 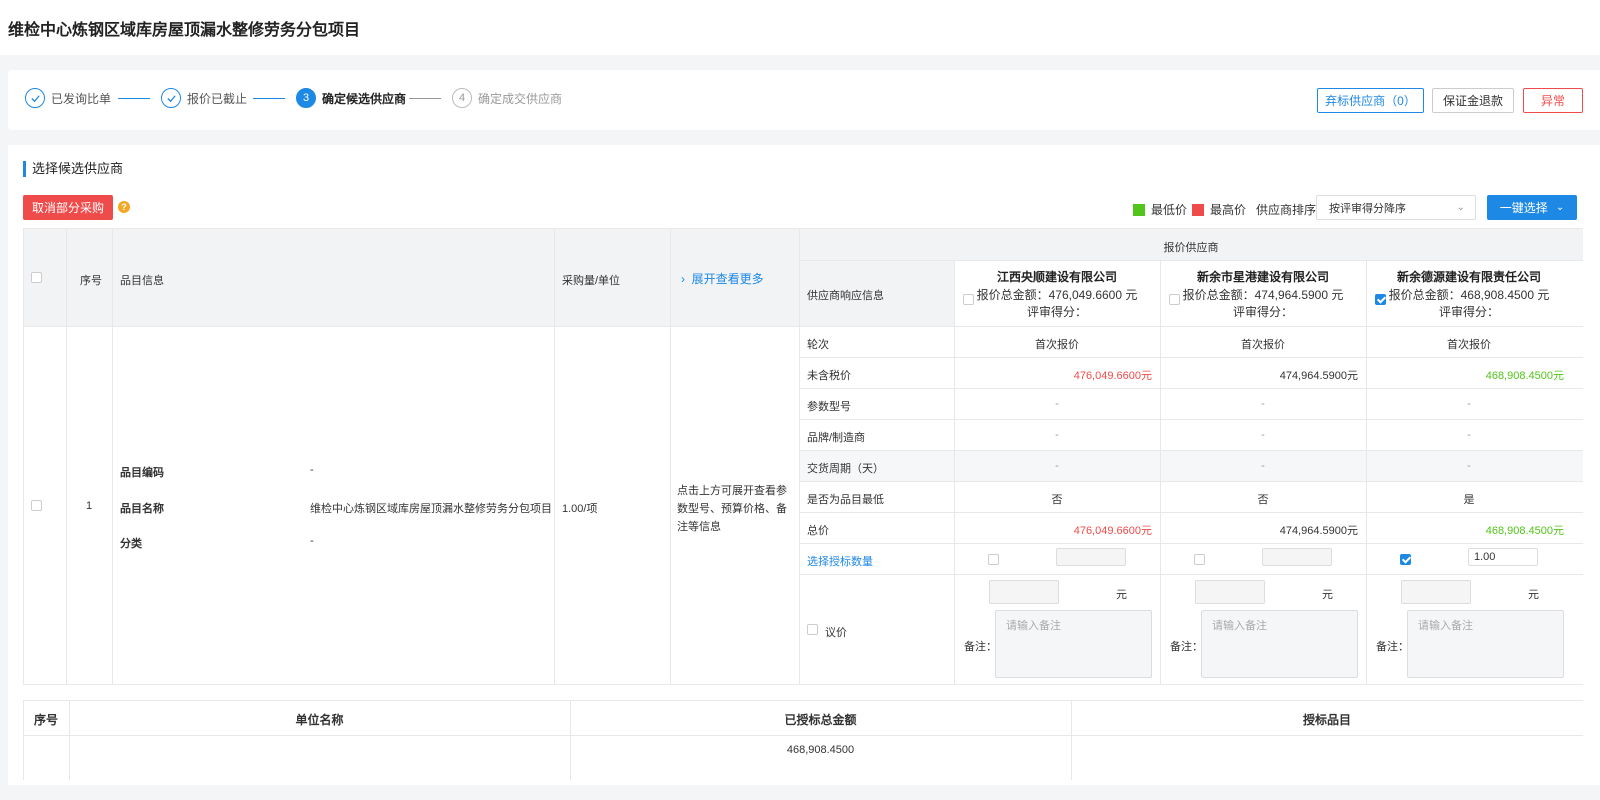 What do you see at coordinates (36, 277) in the screenshot?
I see `select-all-checkbox` at bounding box center [36, 277].